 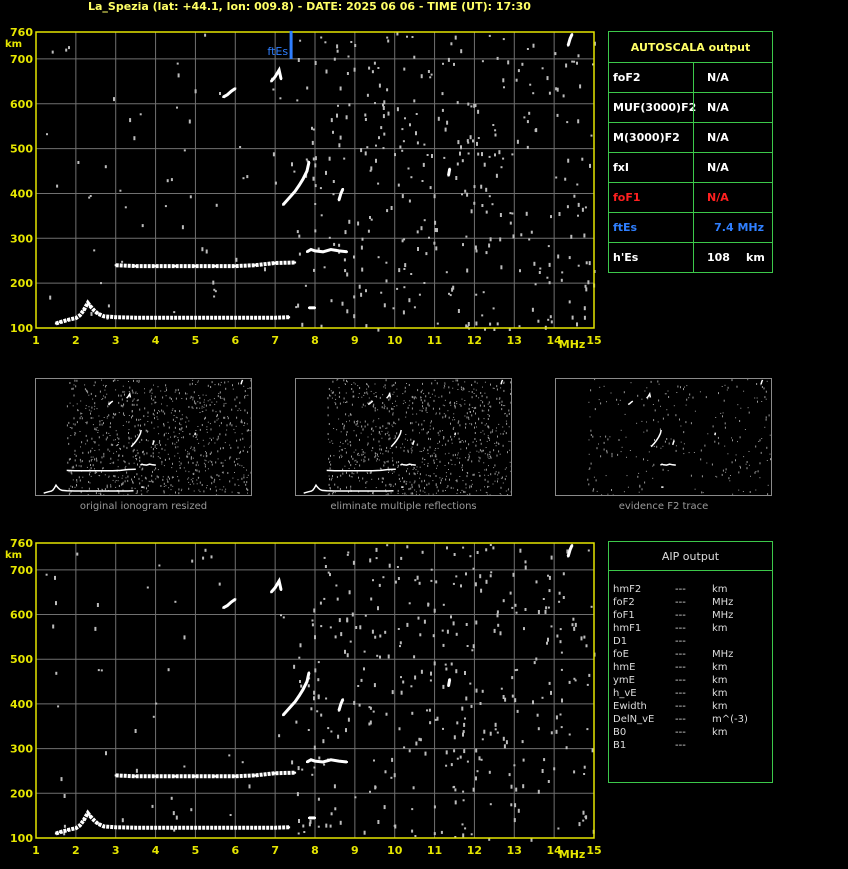 What do you see at coordinates (395, 850) in the screenshot?
I see `x-tick-label: 10` at bounding box center [395, 850].